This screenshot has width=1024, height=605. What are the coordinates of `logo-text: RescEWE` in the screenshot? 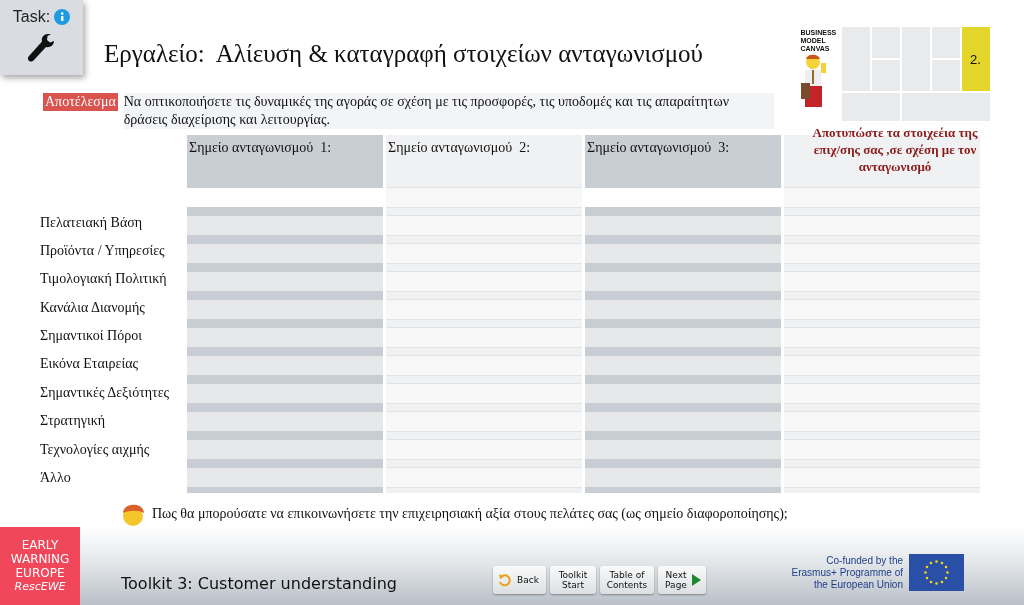 It's located at (40, 587).